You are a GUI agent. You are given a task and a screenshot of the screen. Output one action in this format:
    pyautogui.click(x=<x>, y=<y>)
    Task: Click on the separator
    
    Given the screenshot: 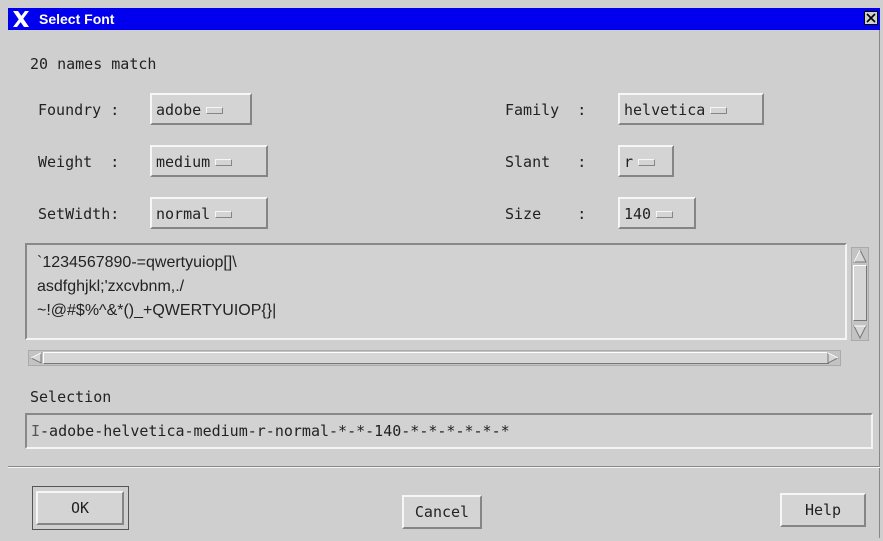 What is the action you would take?
    pyautogui.click(x=444, y=467)
    